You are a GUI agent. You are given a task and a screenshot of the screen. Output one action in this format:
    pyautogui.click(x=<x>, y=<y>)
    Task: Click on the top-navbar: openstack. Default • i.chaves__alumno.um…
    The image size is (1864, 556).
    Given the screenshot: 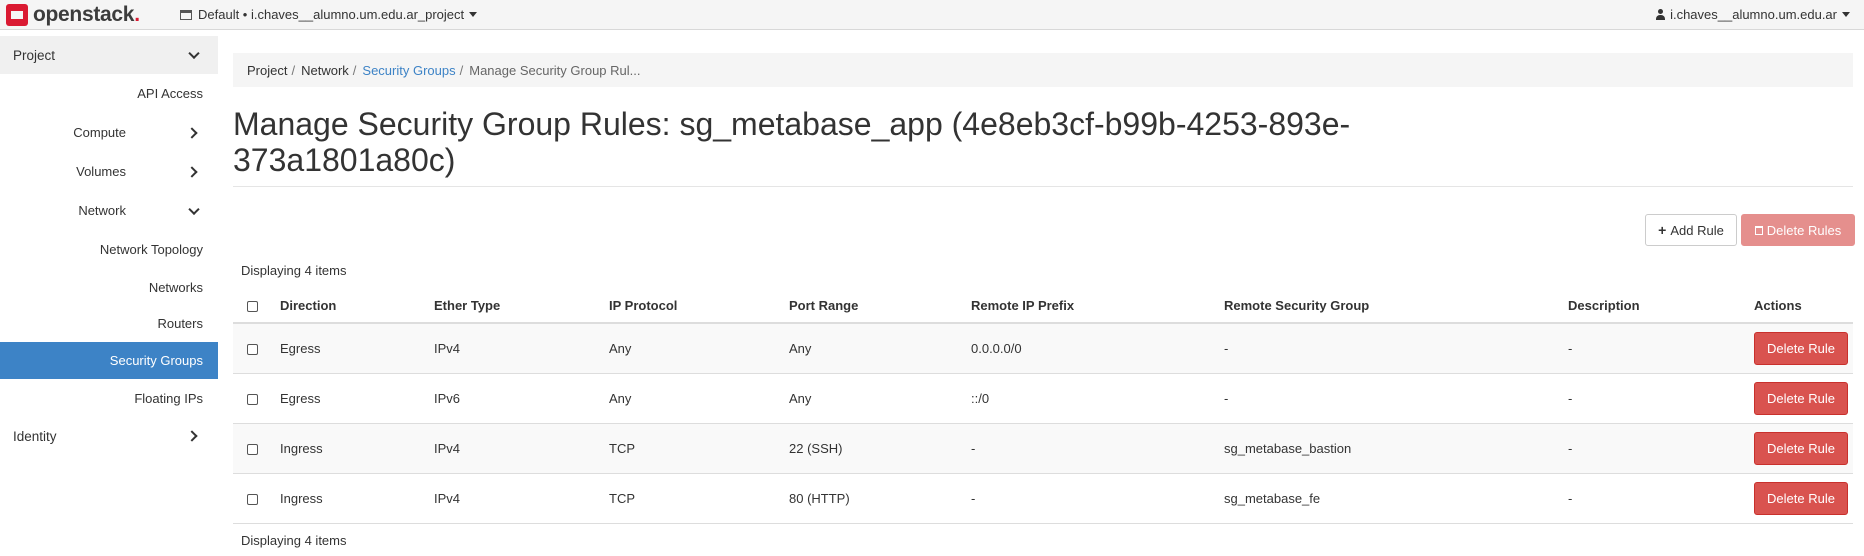 What is the action you would take?
    pyautogui.click(x=932, y=15)
    